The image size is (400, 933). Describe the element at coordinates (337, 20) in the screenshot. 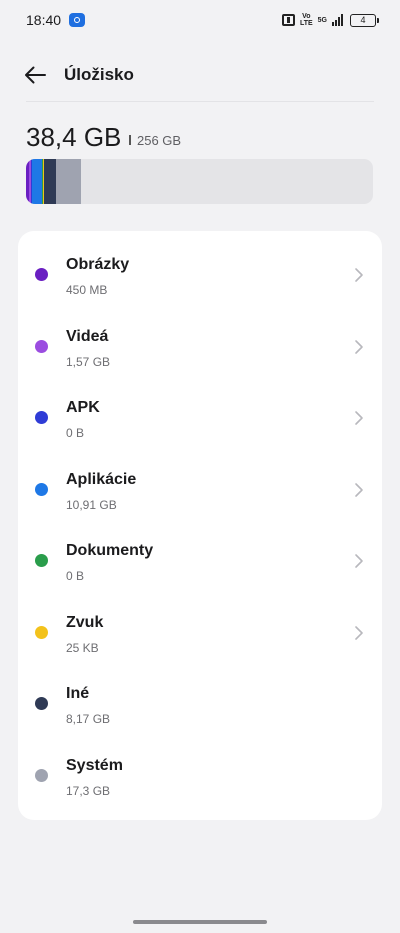

I see `signal-icon` at that location.